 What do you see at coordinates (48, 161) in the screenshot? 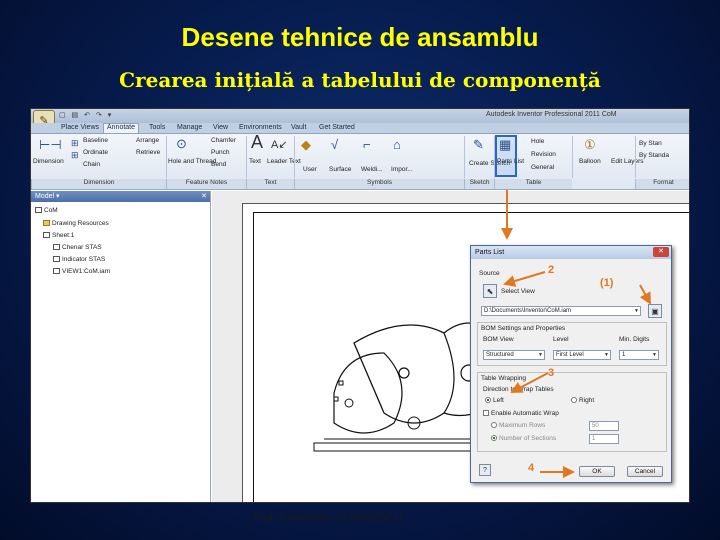
I see `dimension-button: Dimension` at bounding box center [48, 161].